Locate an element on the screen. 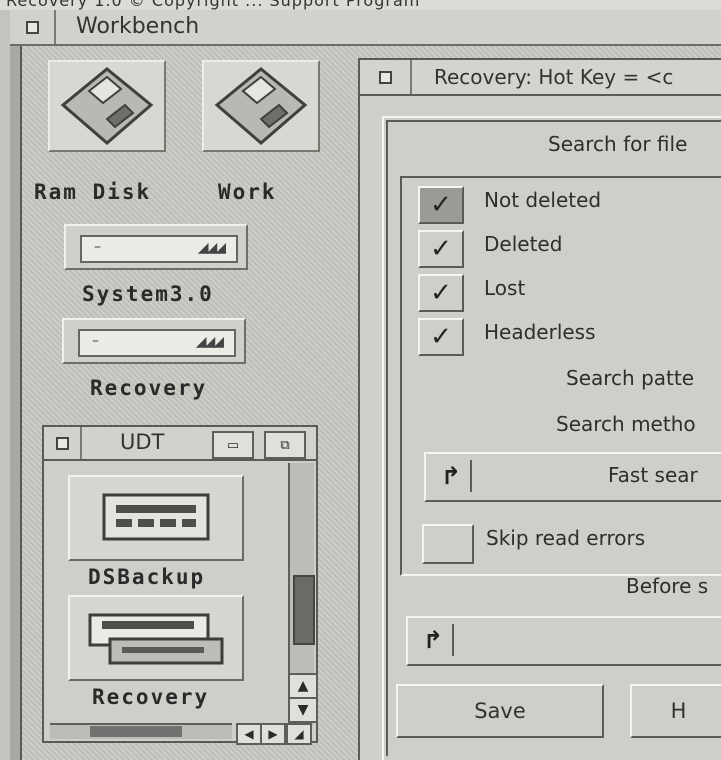 This screenshot has height=760, width=721. resize-icon: ◢ is located at coordinates (299, 734).